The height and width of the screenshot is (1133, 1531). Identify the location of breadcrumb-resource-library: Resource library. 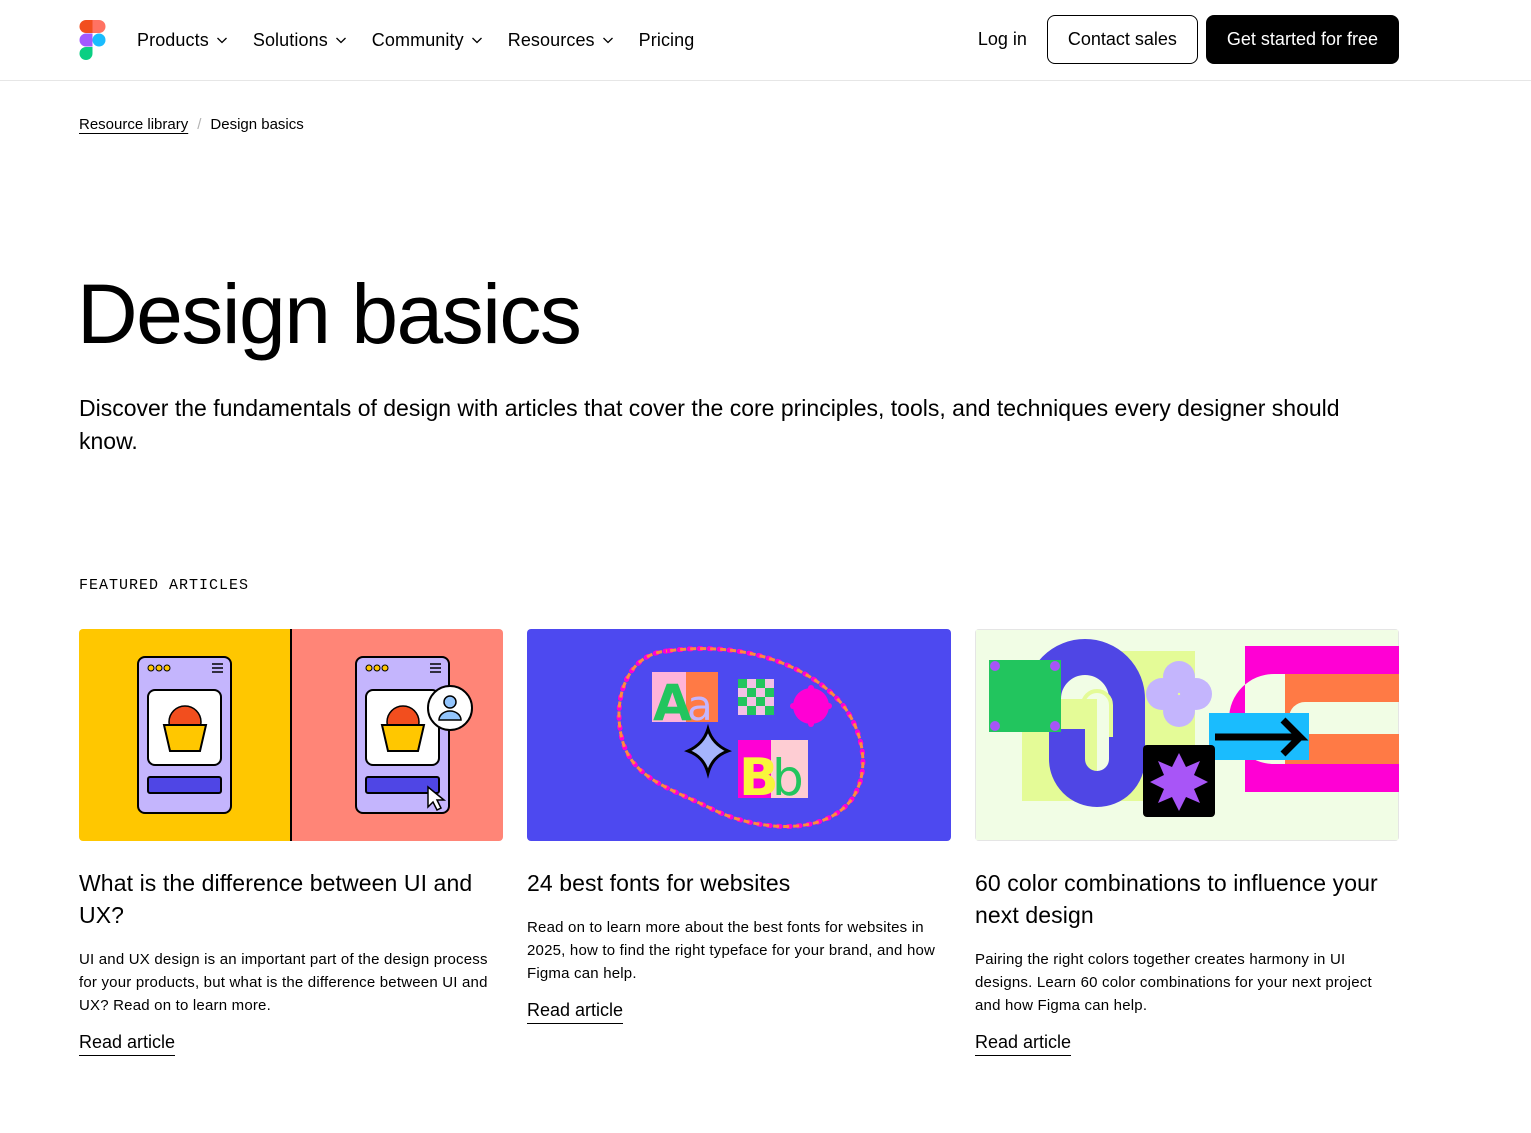
(133, 124).